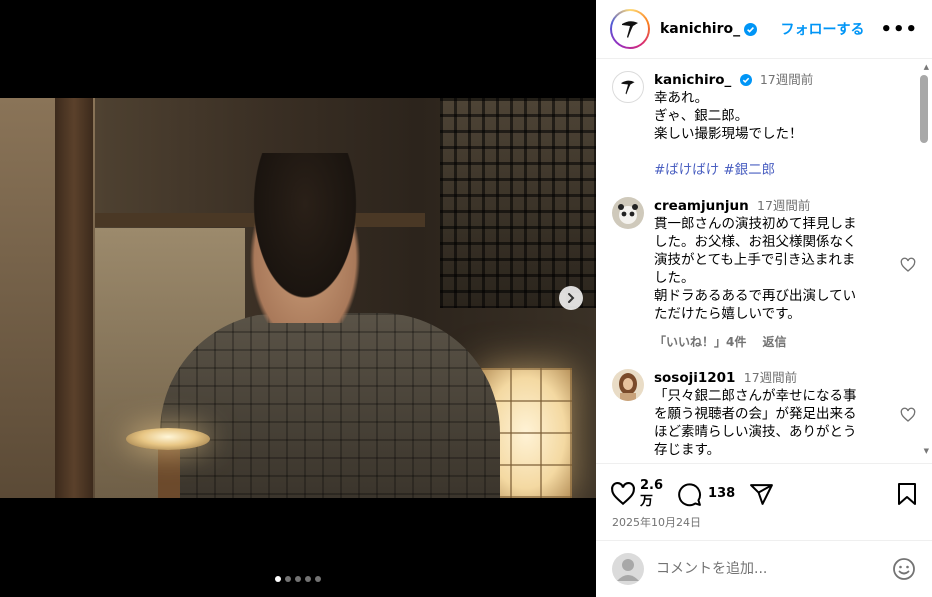 The image size is (932, 597). What do you see at coordinates (652, 485) in the screenshot?
I see `like-count-number: 2.6` at bounding box center [652, 485].